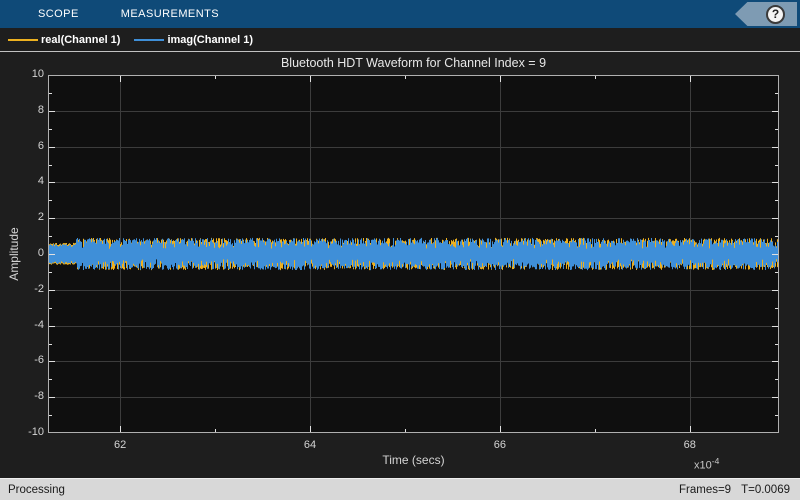 This screenshot has width=800, height=500. Describe the element at coordinates (120, 445) in the screenshot. I see `x-tick-label: 62` at that location.